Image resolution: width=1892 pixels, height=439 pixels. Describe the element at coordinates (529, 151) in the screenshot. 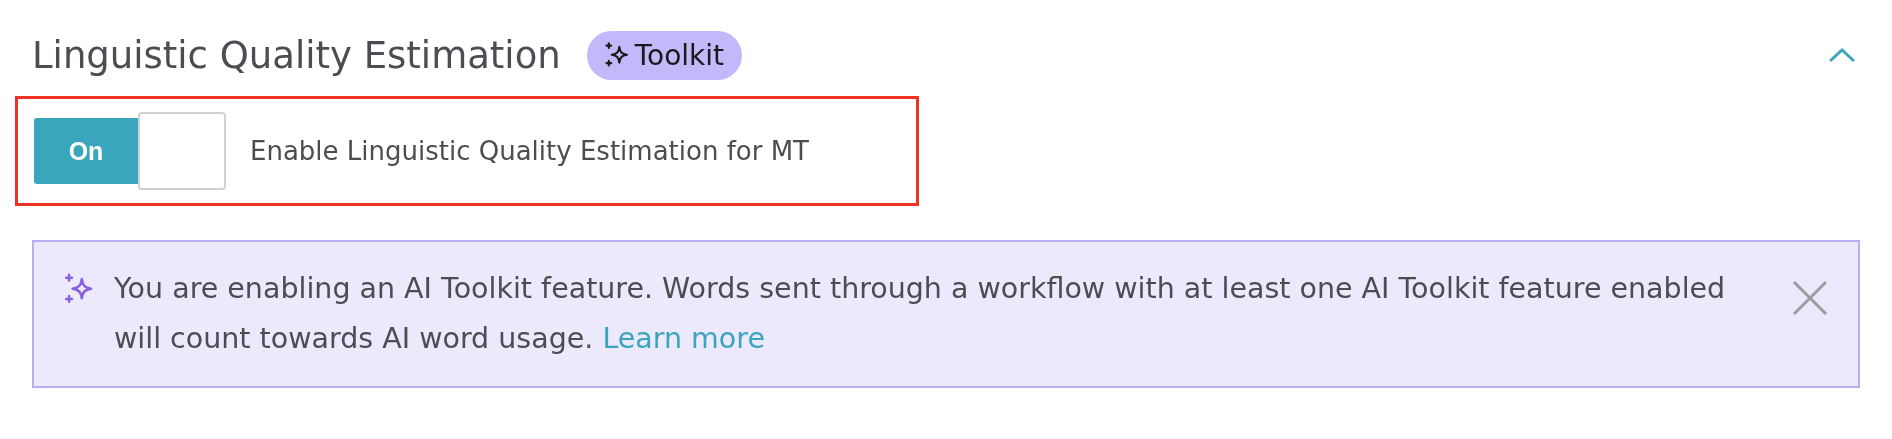

I see `setting-label: Enable Linguistic Quality Estimation for MT` at that location.